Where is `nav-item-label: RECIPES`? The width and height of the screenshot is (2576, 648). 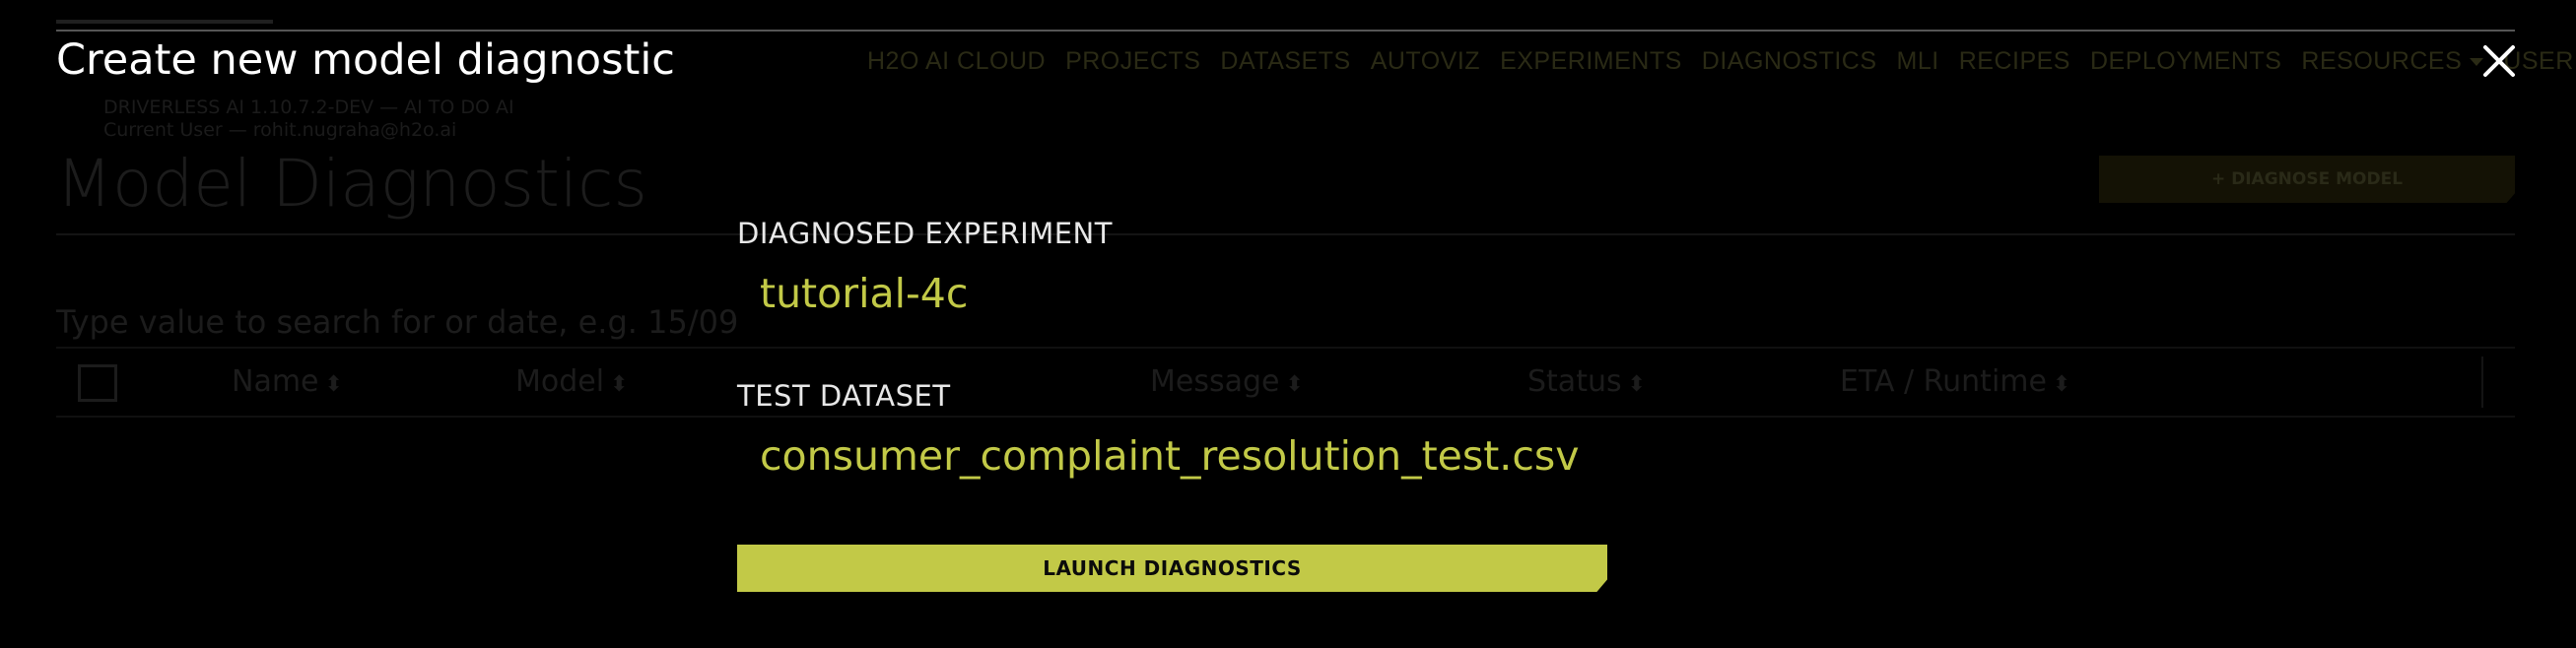 nav-item-label: RECIPES is located at coordinates (2014, 61).